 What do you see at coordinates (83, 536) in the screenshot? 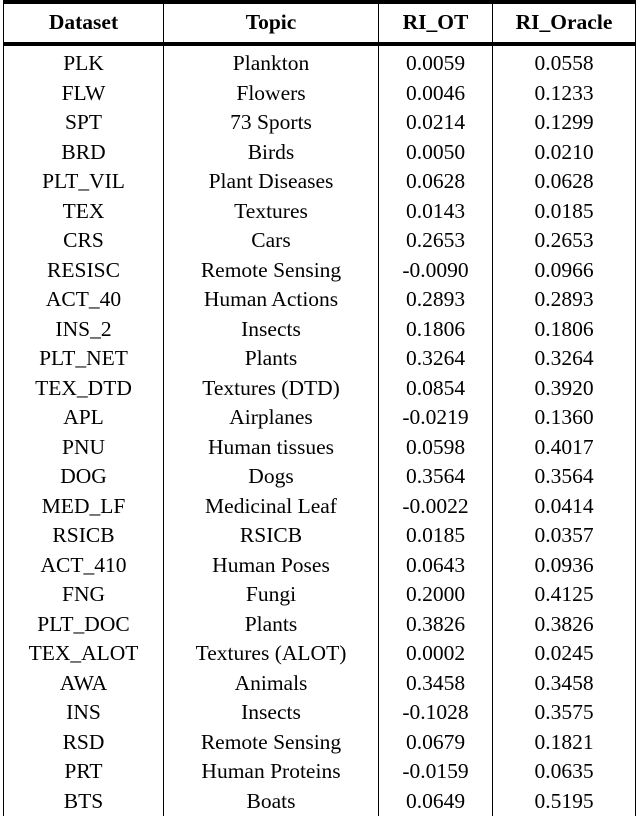
I see `cell-dataset: RSICB` at bounding box center [83, 536].